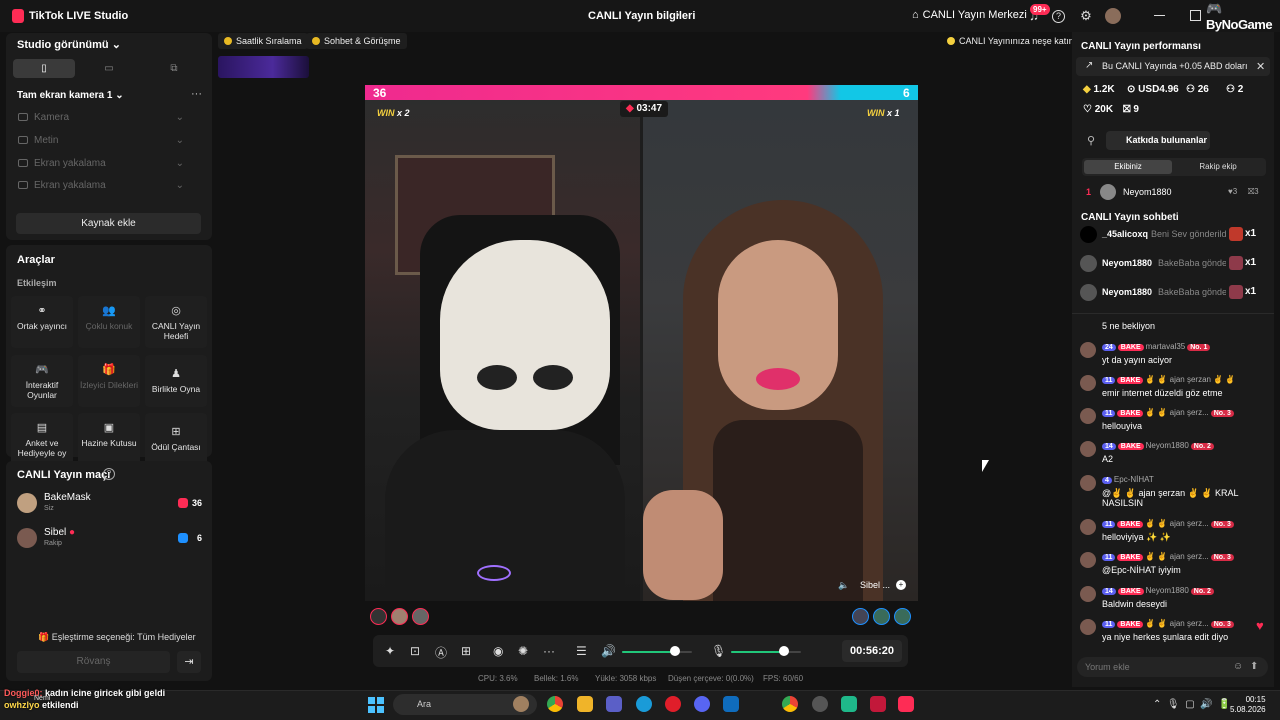 This screenshot has width=1280, height=720. I want to click on tool-play-together: ♟ Birlikte Oyna, so click(176, 381).